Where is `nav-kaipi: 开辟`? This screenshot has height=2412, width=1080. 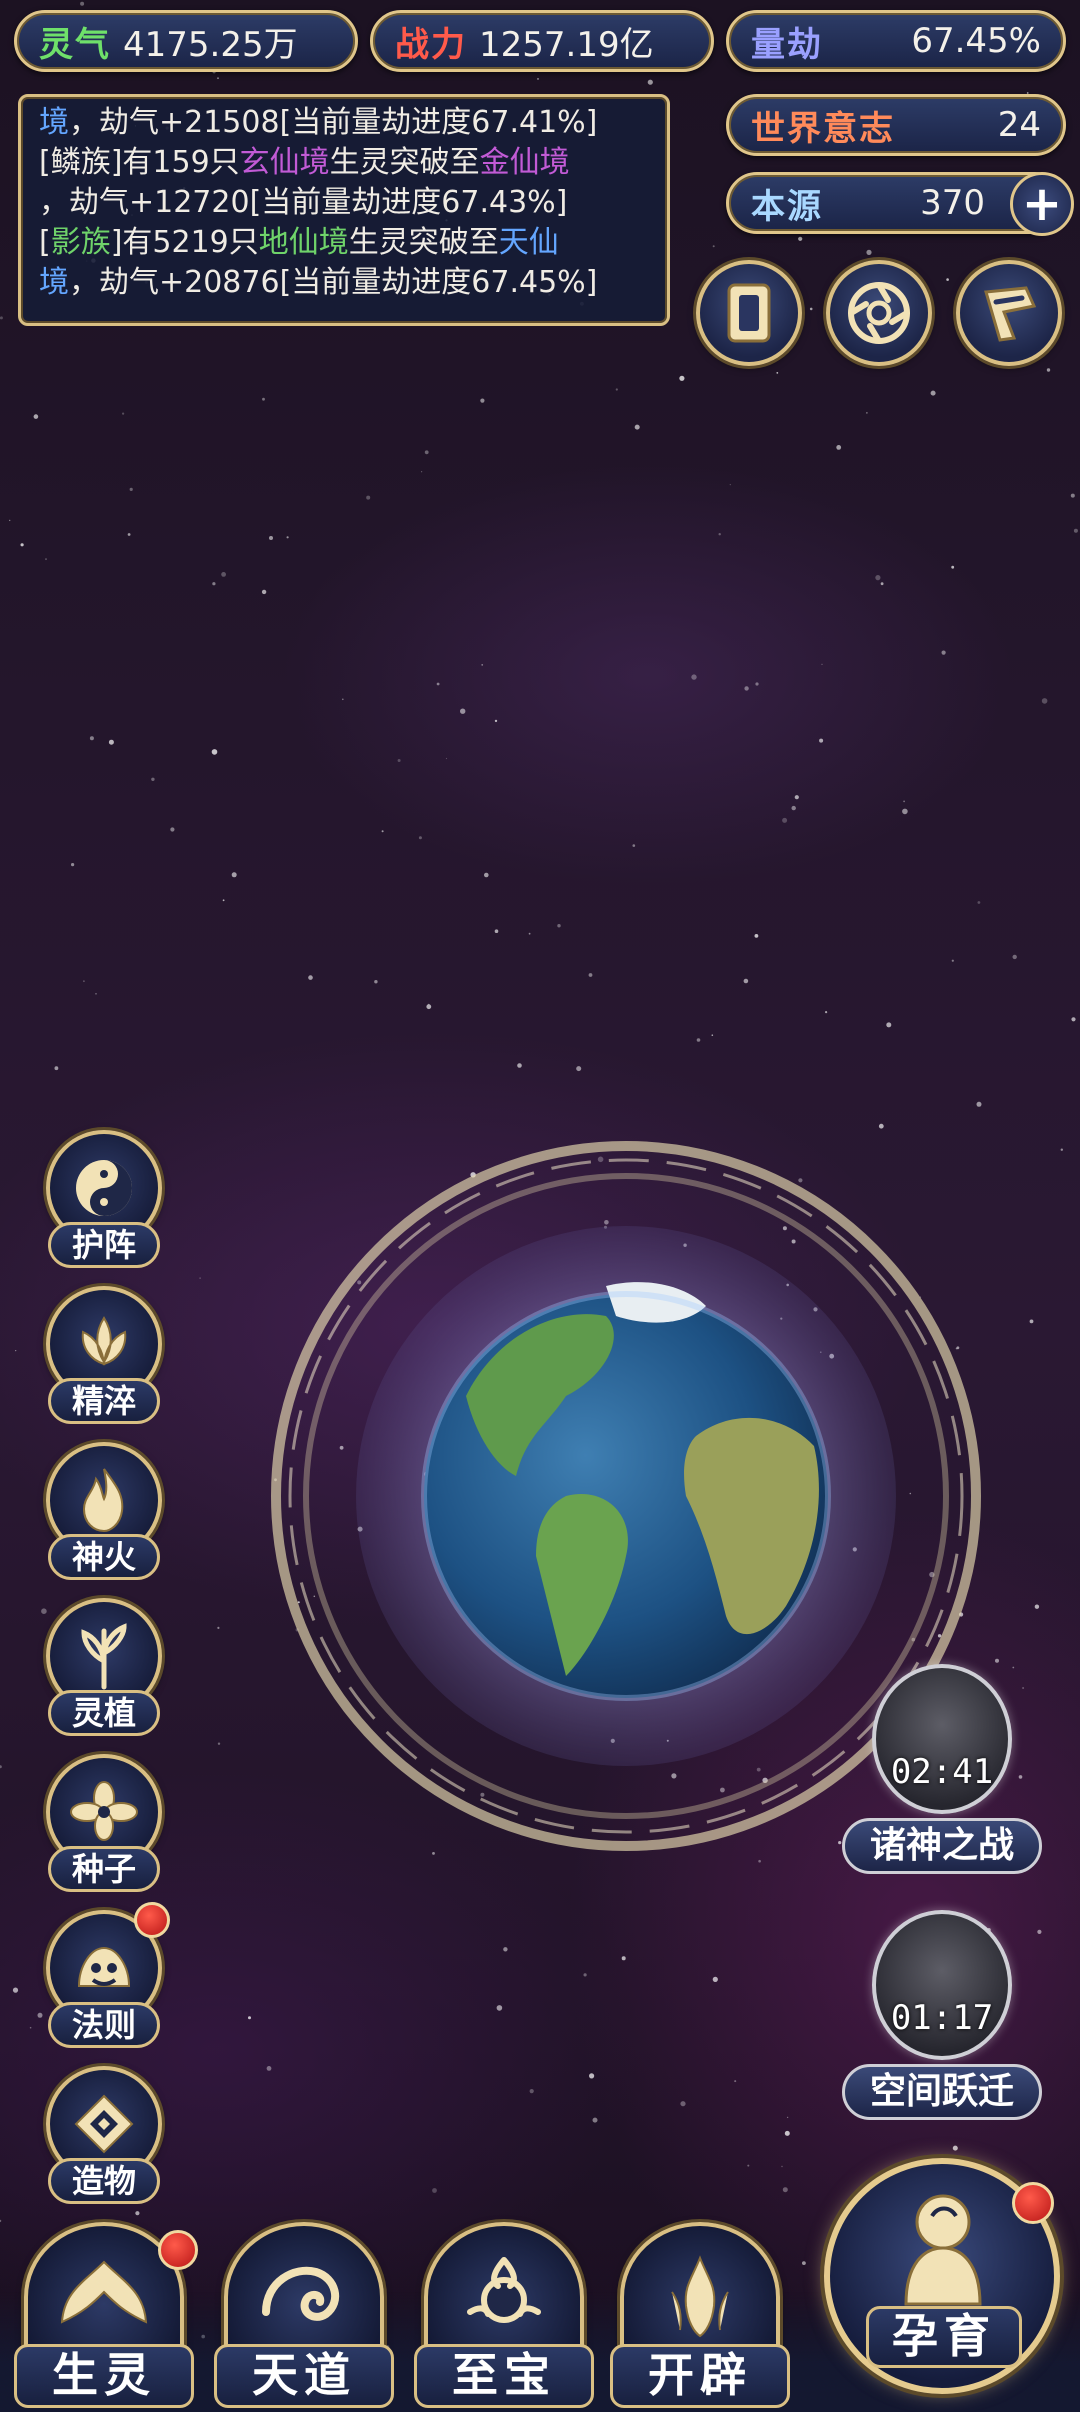
nav-kaipi: 开辟 is located at coordinates (700, 2317).